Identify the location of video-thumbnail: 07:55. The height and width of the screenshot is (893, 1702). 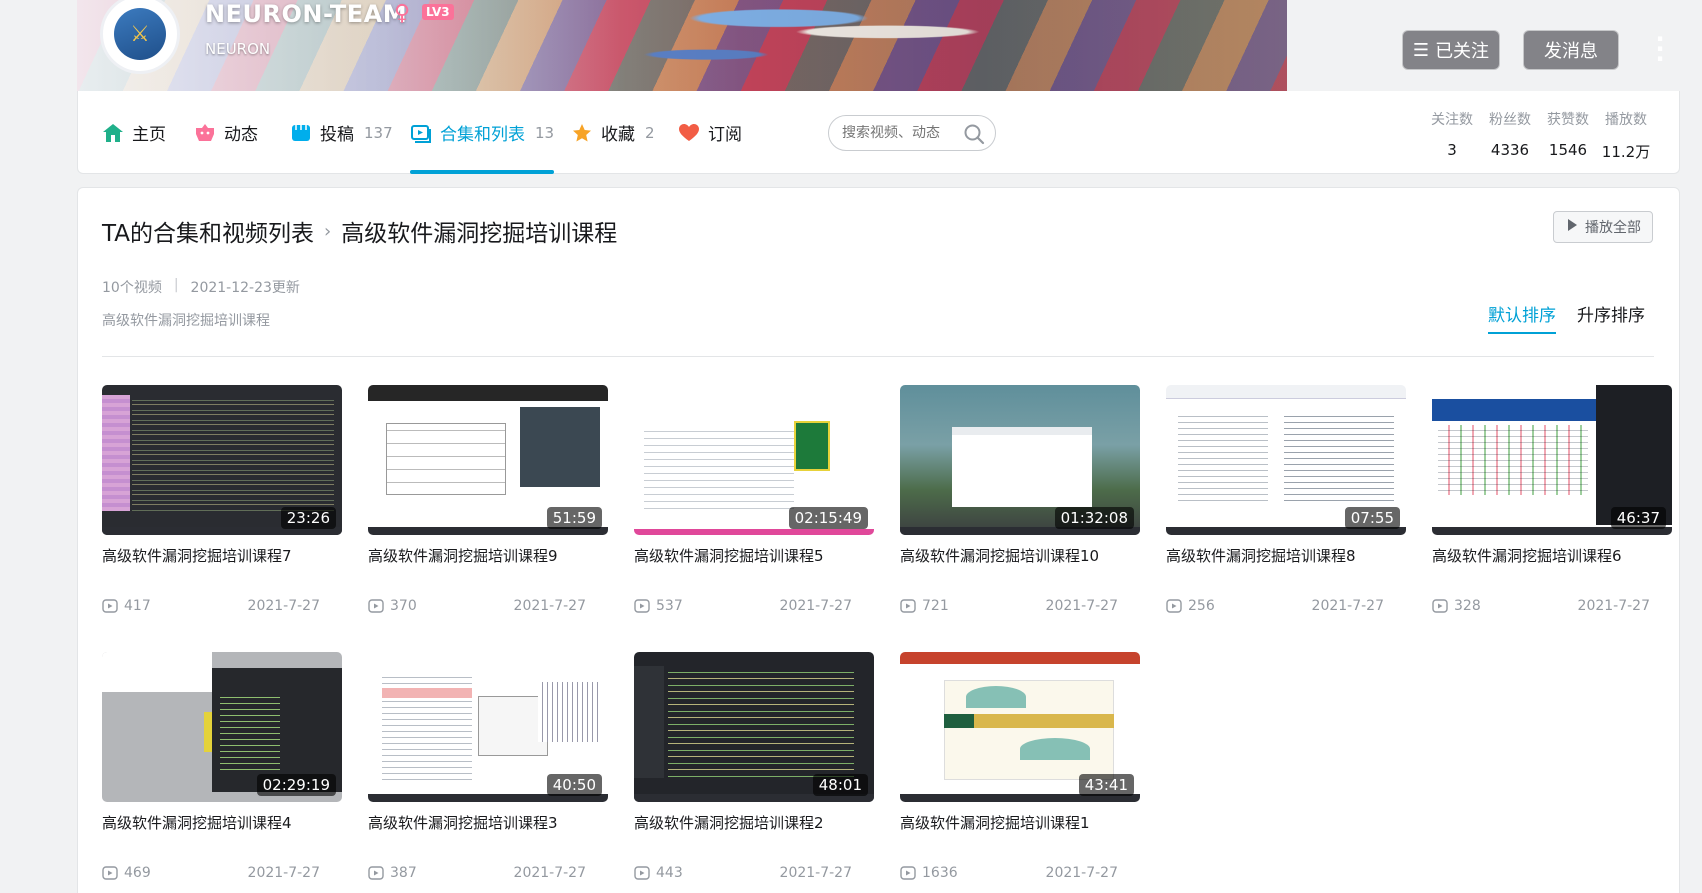
(1286, 460).